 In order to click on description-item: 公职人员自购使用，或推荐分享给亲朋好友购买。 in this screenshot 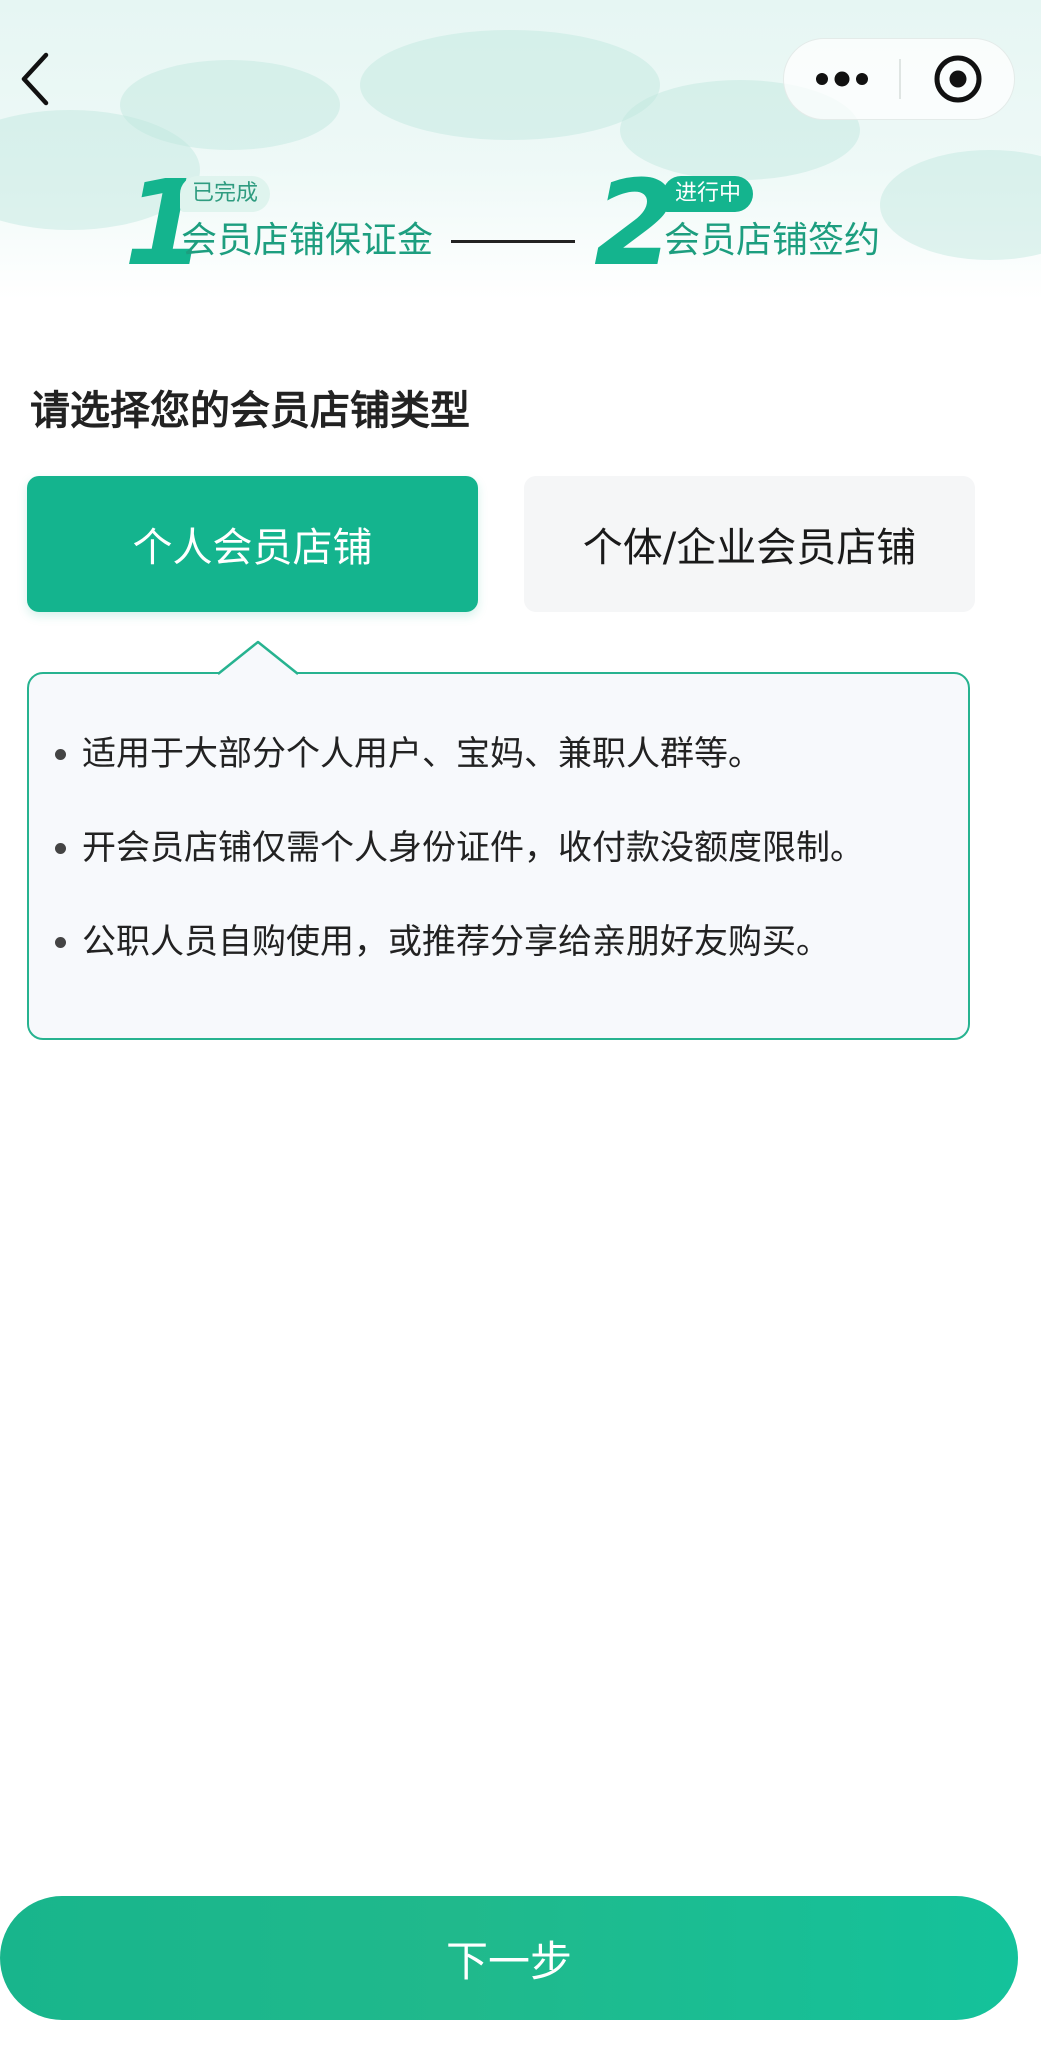, I will do `click(459, 942)`.